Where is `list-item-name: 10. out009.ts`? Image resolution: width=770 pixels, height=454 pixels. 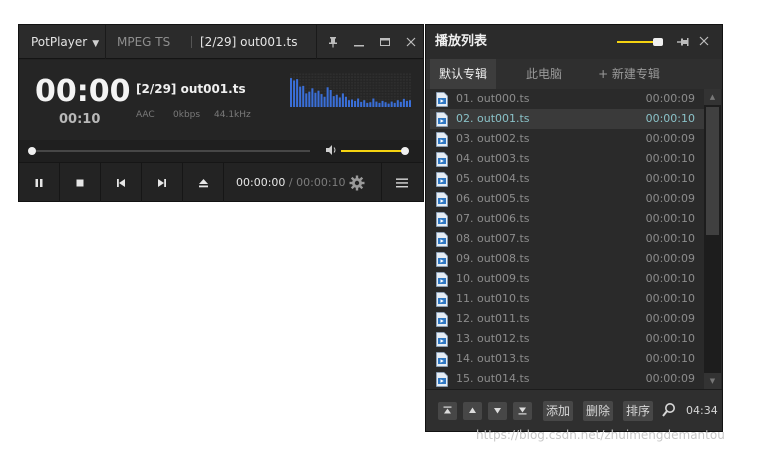
list-item-name: 10. out009.ts is located at coordinates (493, 278).